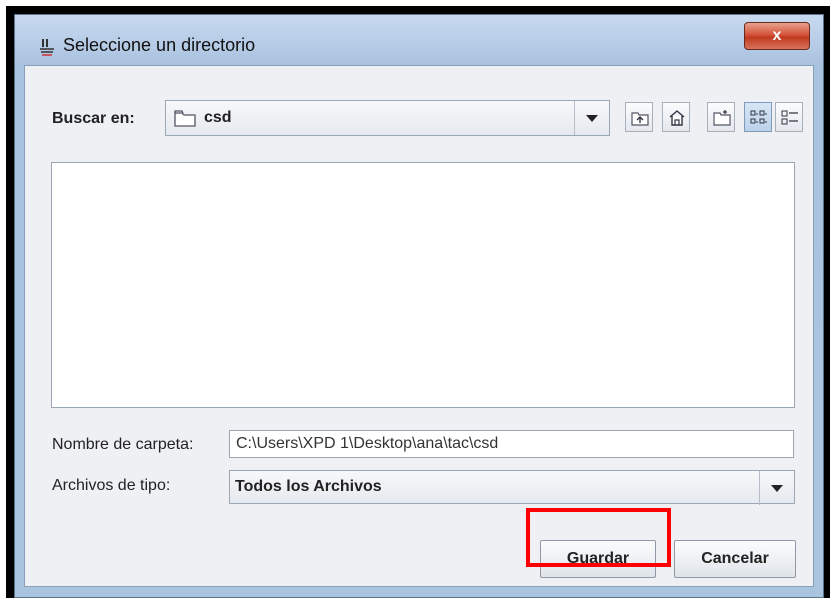 This screenshot has width=837, height=601. I want to click on close-icon: x, so click(777, 35).